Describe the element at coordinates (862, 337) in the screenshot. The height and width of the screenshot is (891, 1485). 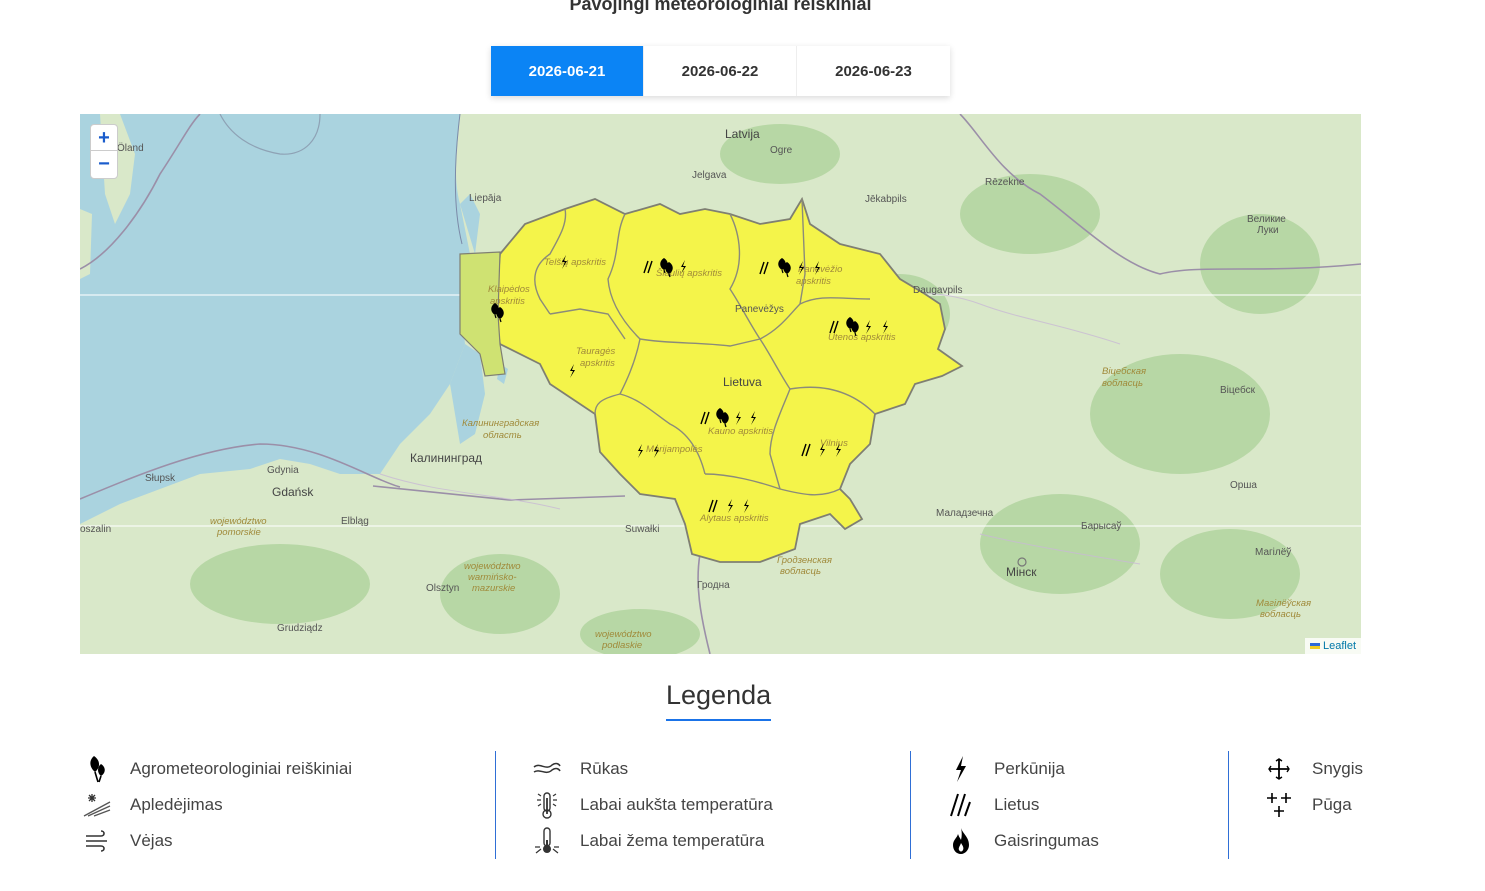
I see `svg-text: Utenos apskritis` at that location.